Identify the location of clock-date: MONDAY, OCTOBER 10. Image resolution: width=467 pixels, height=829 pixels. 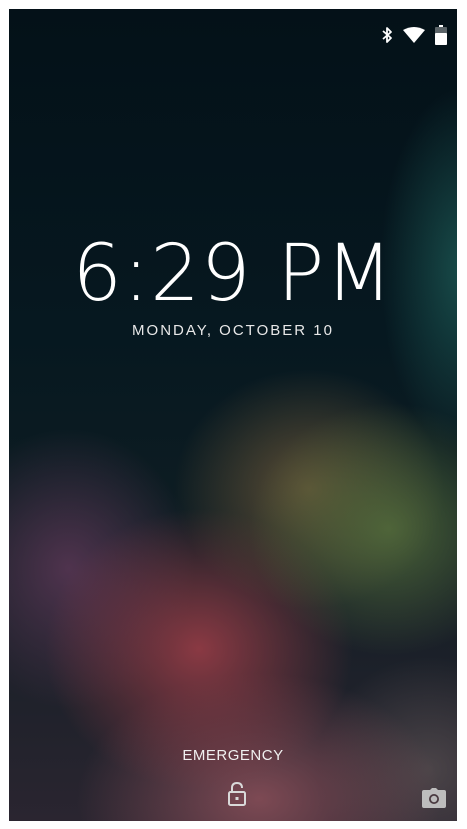
(233, 330).